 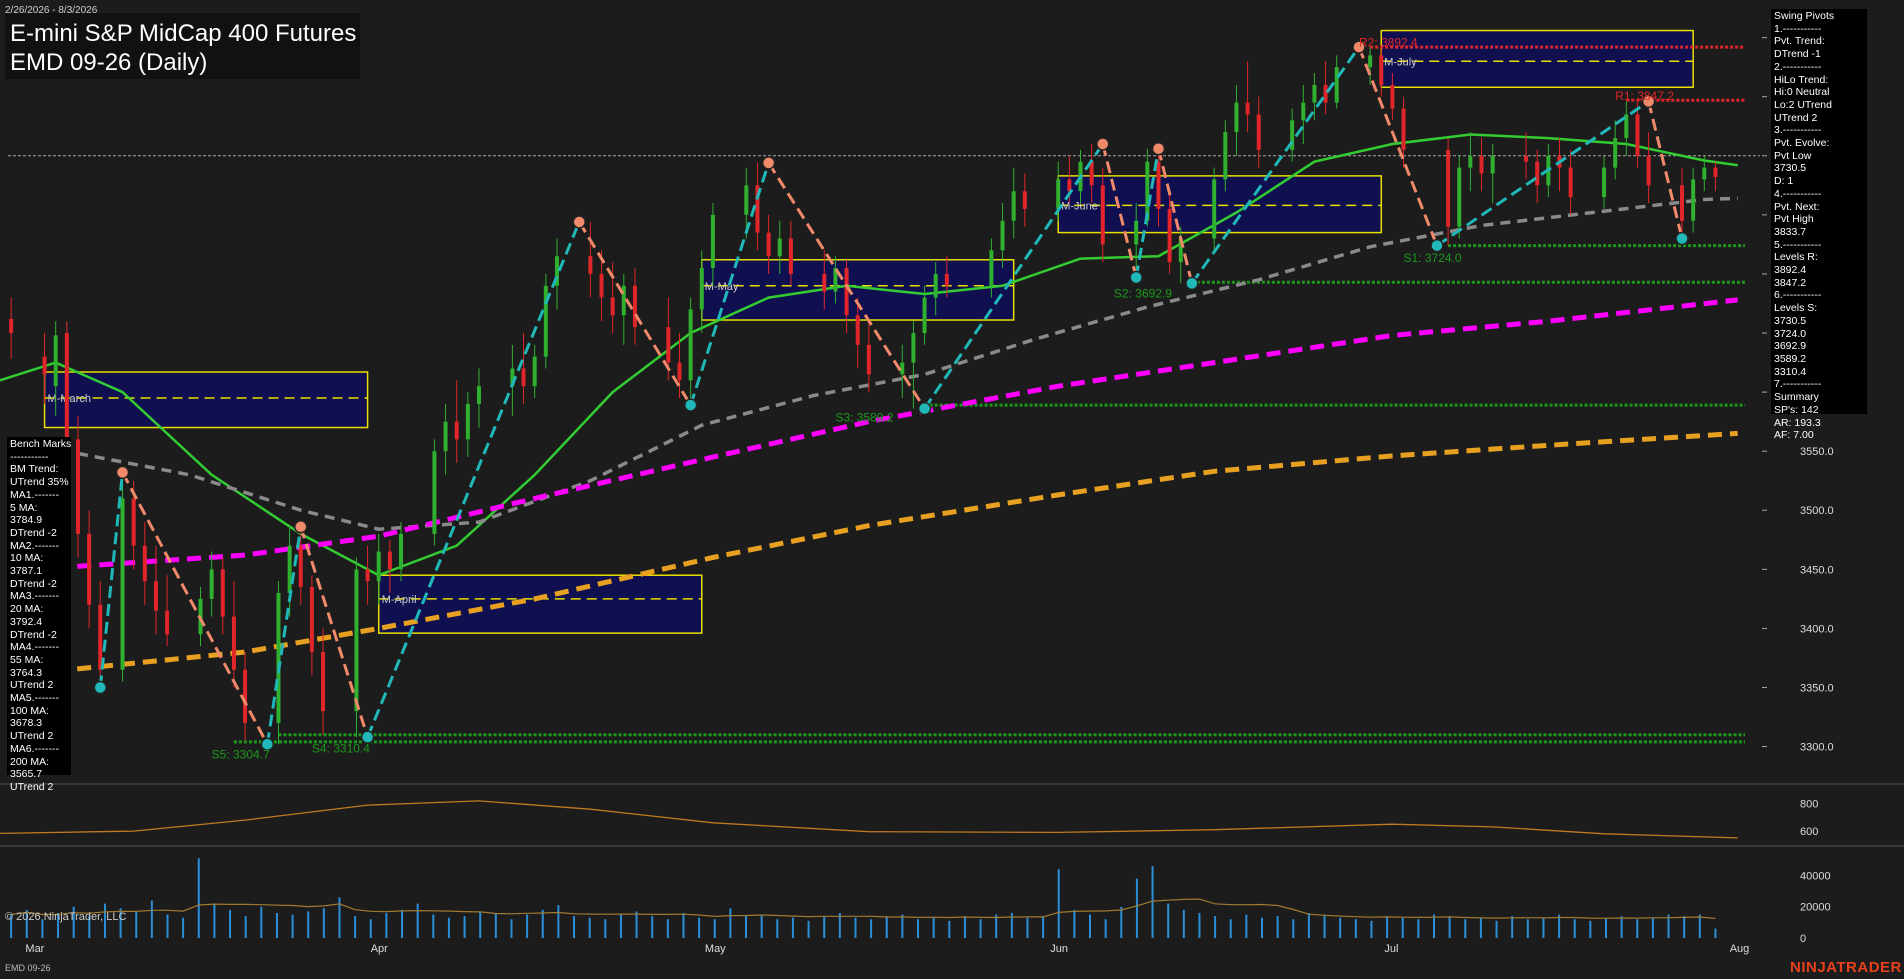 I want to click on y-tick-label: 3550.0, so click(x=1817, y=452).